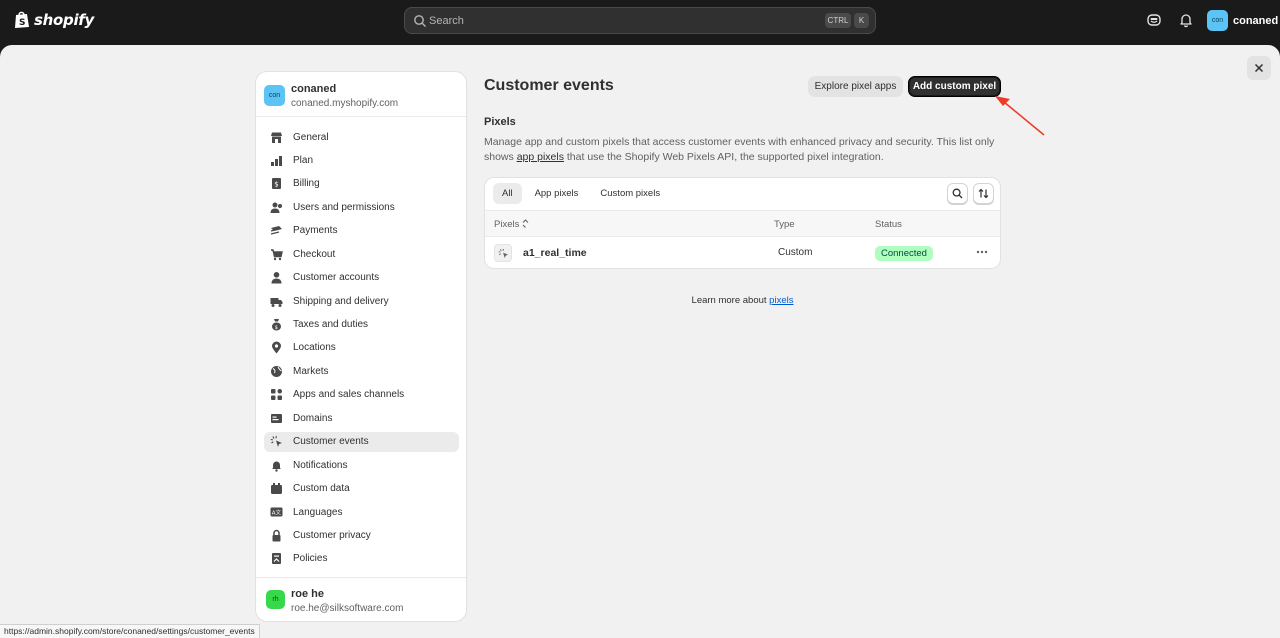 This screenshot has width=1280, height=638. I want to click on table-header: Pixels Type Status, so click(742, 223).